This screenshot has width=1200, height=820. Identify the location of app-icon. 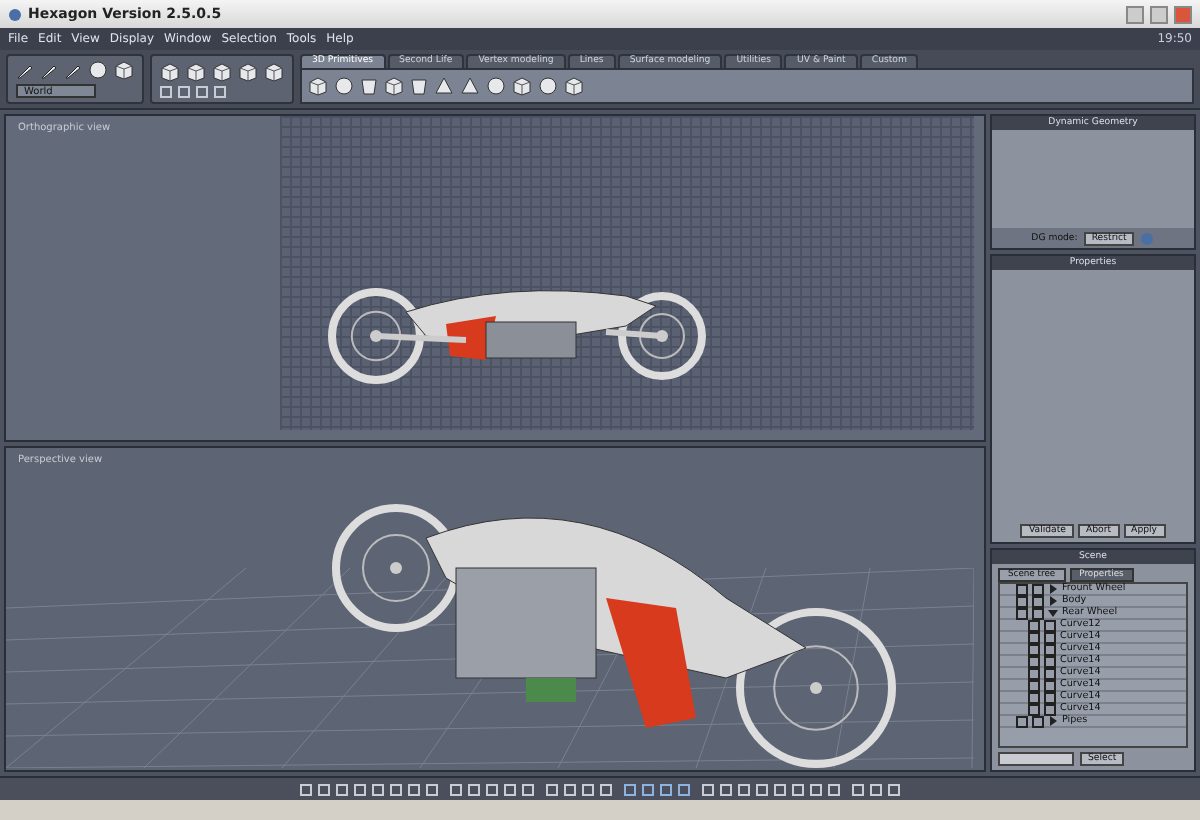
(15, 14).